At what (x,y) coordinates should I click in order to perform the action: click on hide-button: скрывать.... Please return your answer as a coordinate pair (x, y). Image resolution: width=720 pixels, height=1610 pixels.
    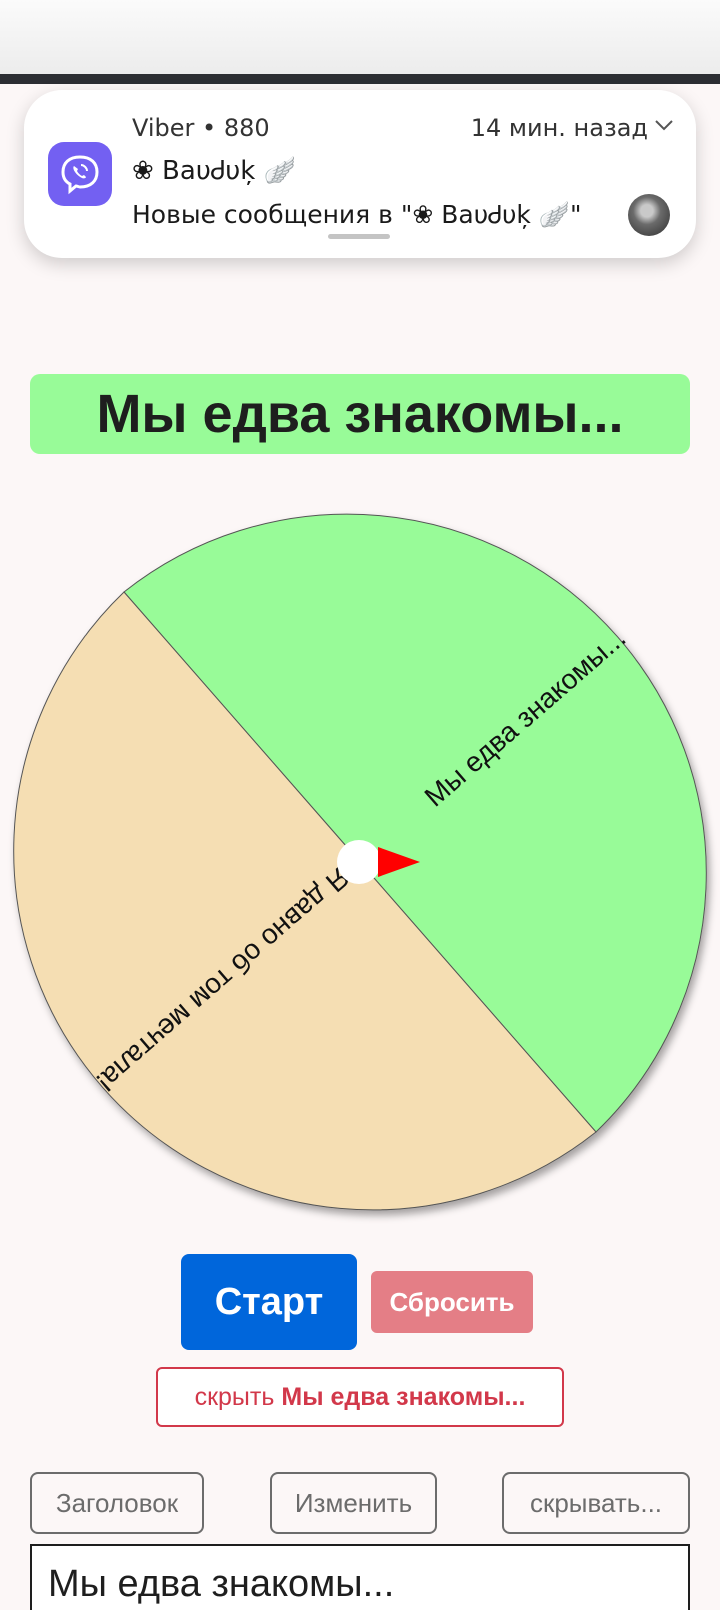
    Looking at the image, I should click on (596, 1503).